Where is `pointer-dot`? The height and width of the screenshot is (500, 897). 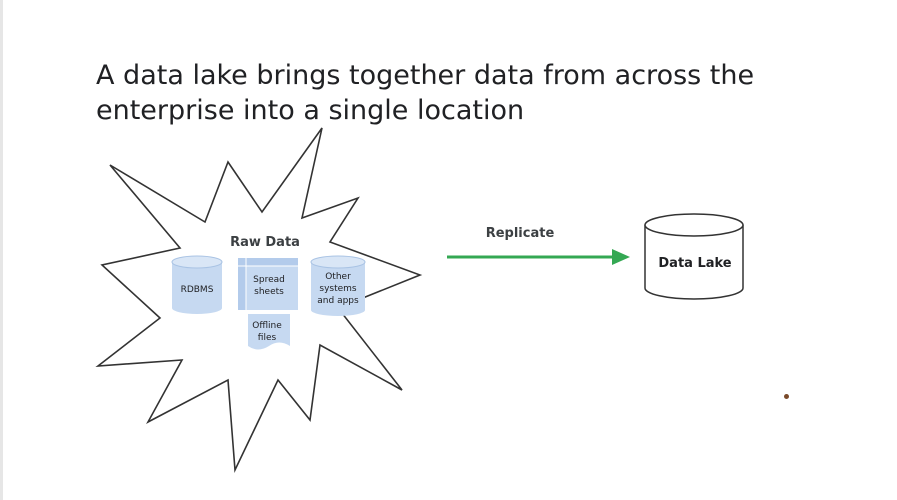 pointer-dot is located at coordinates (786, 396).